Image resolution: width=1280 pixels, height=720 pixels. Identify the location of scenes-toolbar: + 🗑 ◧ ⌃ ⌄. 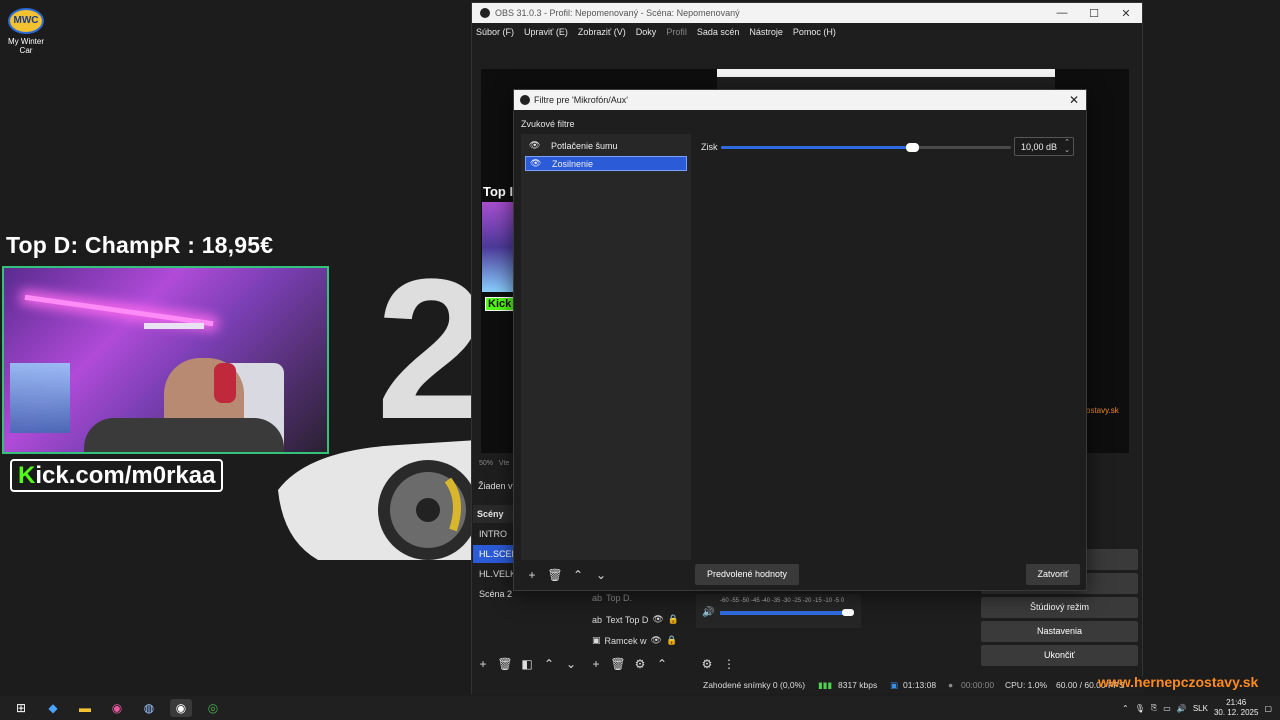
(527, 664).